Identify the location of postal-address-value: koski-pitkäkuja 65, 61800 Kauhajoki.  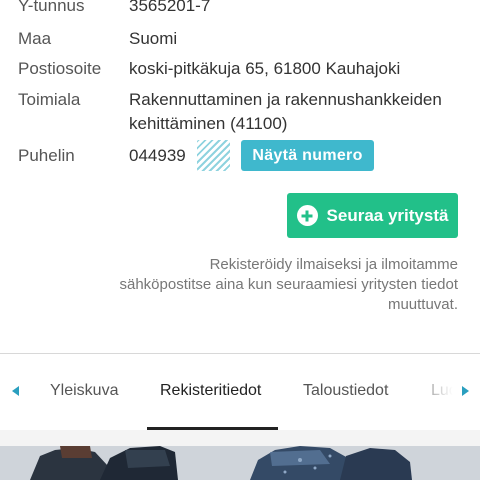
(265, 68).